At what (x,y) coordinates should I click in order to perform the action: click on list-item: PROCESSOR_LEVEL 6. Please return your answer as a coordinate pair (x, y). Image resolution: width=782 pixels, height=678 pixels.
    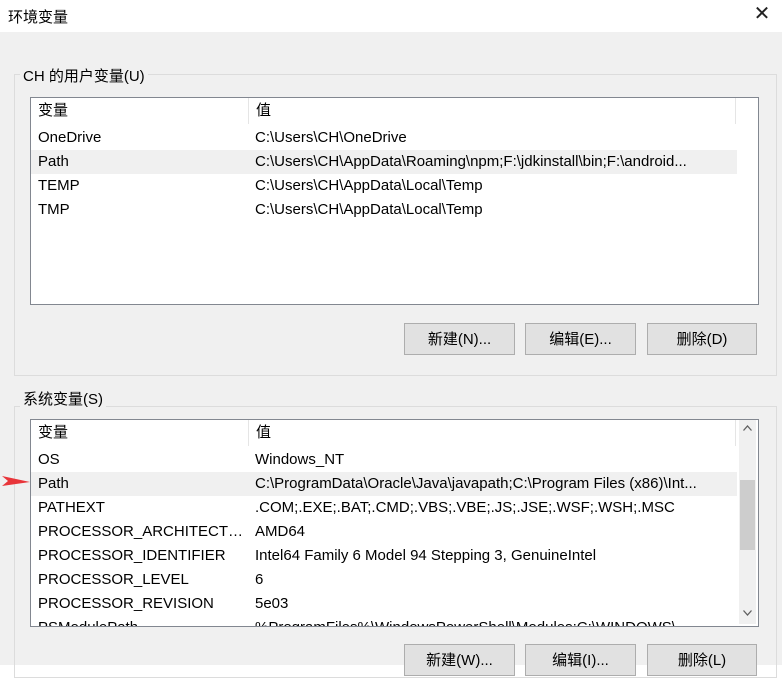
    Looking at the image, I should click on (384, 580).